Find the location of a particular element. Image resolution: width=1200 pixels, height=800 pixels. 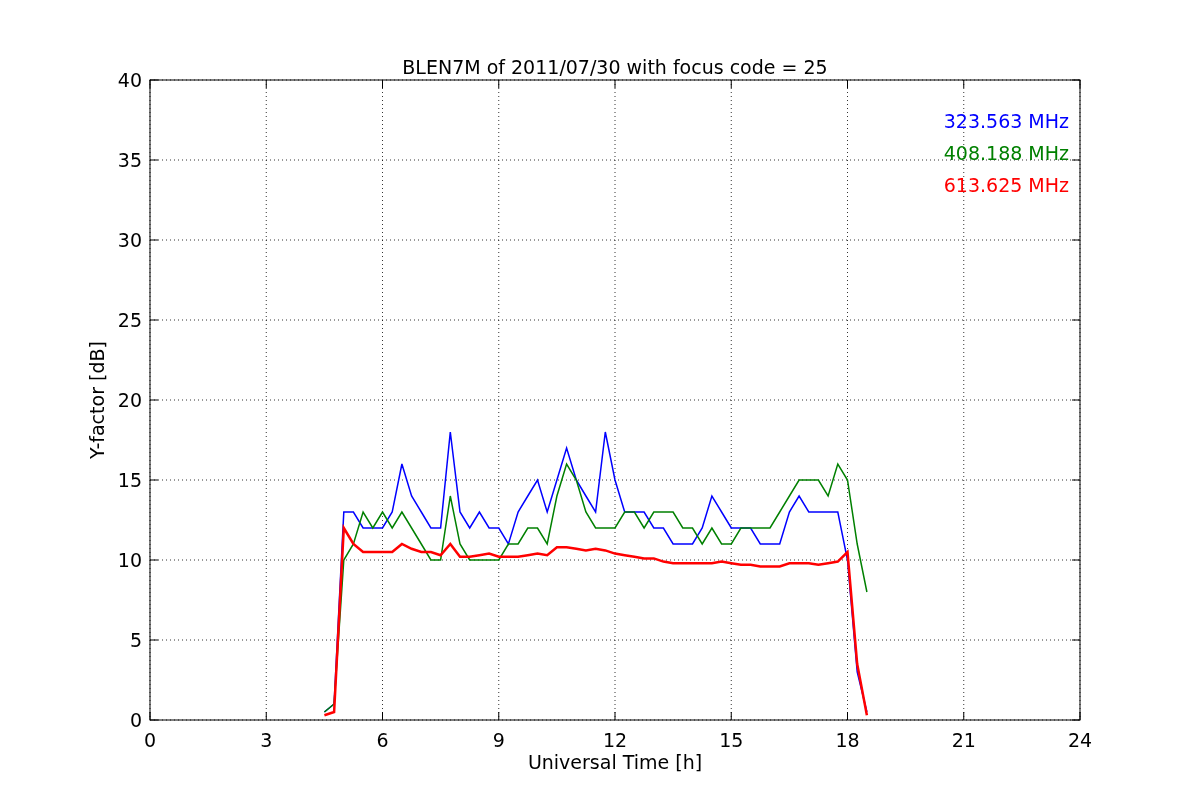

y-tick-label: 5 is located at coordinates (135, 640).